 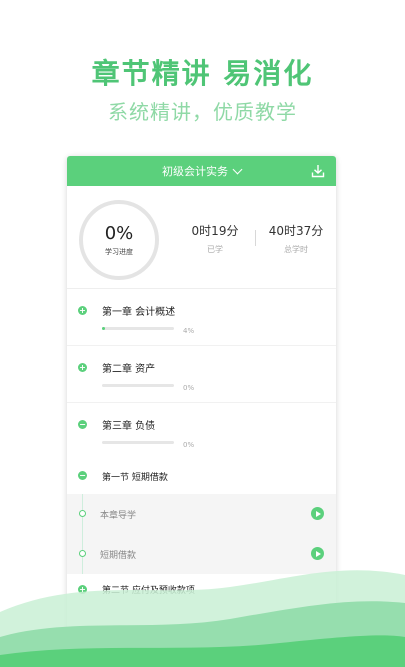 I want to click on chevron-down-icon, so click(x=237, y=169).